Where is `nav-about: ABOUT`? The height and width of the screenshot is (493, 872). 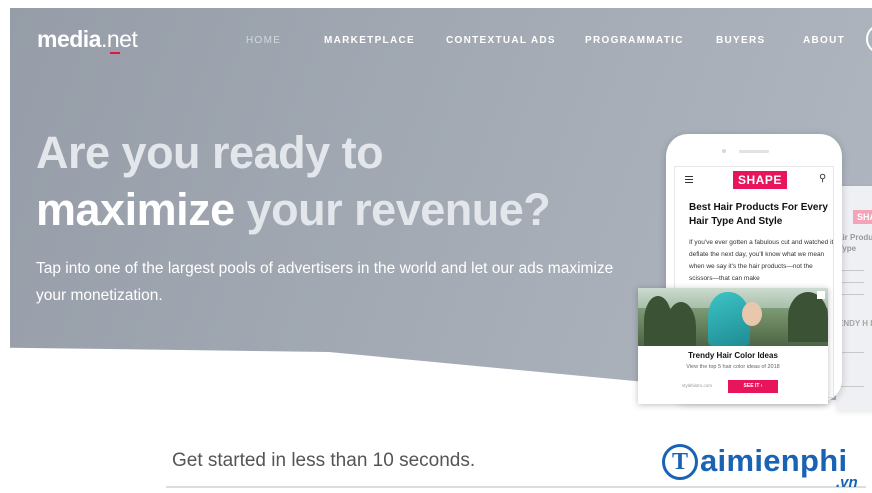 nav-about: ABOUT is located at coordinates (824, 40).